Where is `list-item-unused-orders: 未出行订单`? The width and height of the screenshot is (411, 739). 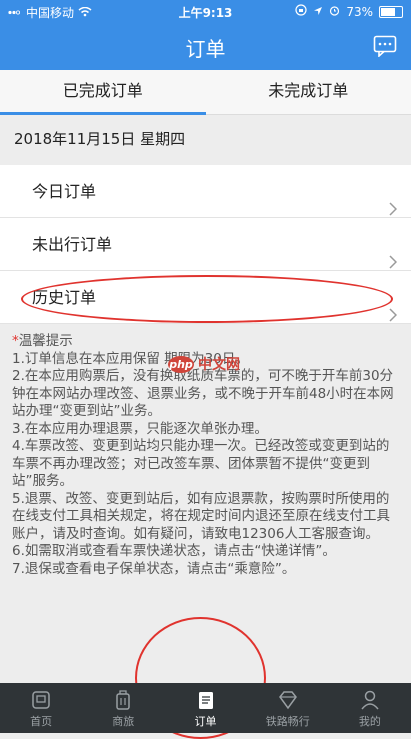
list-item-unused-orders: 未出行订单 is located at coordinates (205, 244).